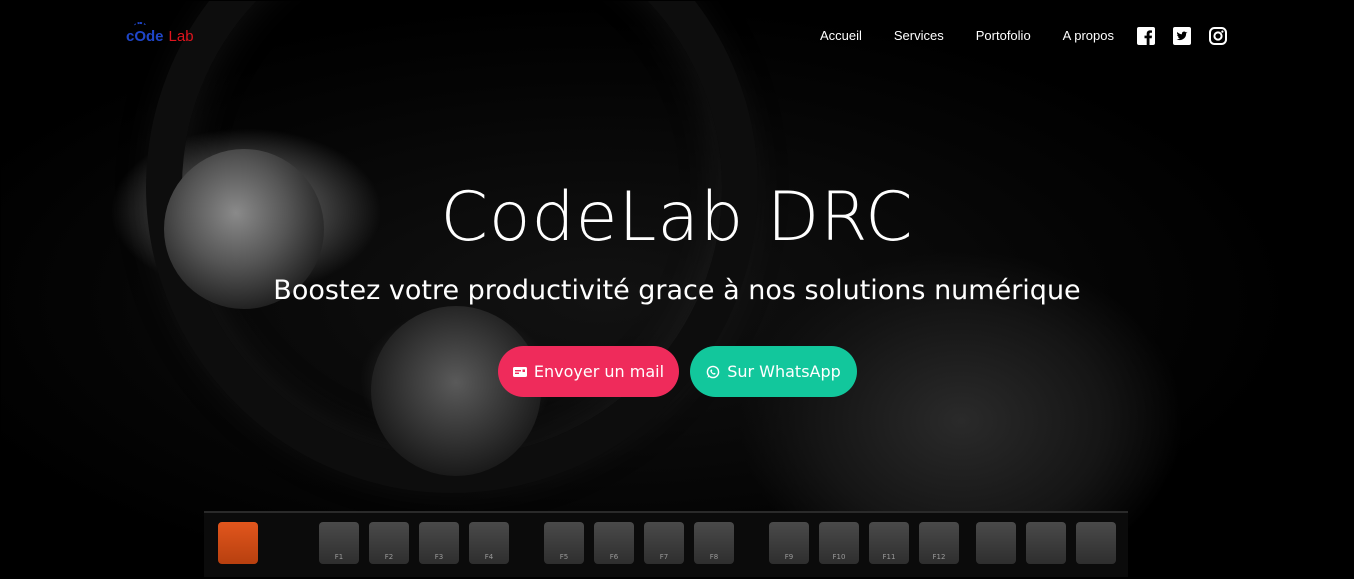 Image resolution: width=1354 pixels, height=579 pixels. I want to click on envelope-icon, so click(519, 371).